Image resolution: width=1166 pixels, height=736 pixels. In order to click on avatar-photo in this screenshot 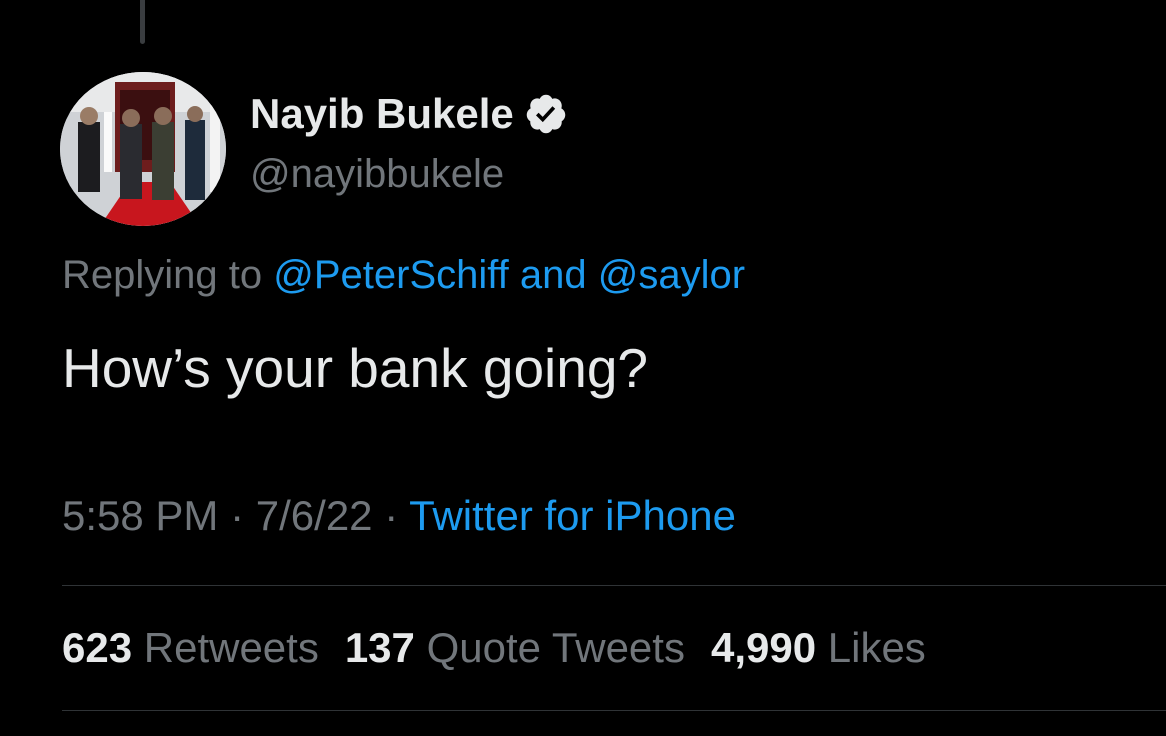, I will do `click(143, 149)`.